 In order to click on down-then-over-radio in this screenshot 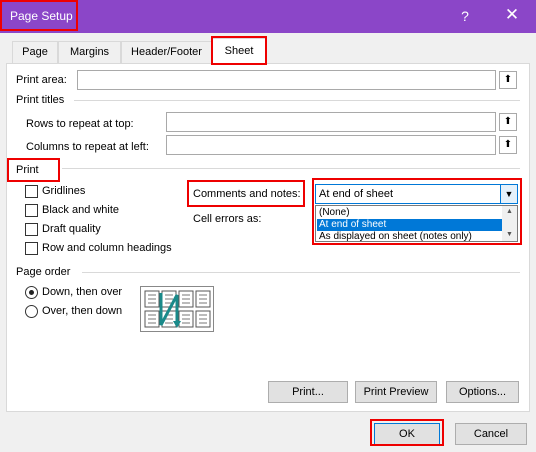, I will do `click(31, 292)`.